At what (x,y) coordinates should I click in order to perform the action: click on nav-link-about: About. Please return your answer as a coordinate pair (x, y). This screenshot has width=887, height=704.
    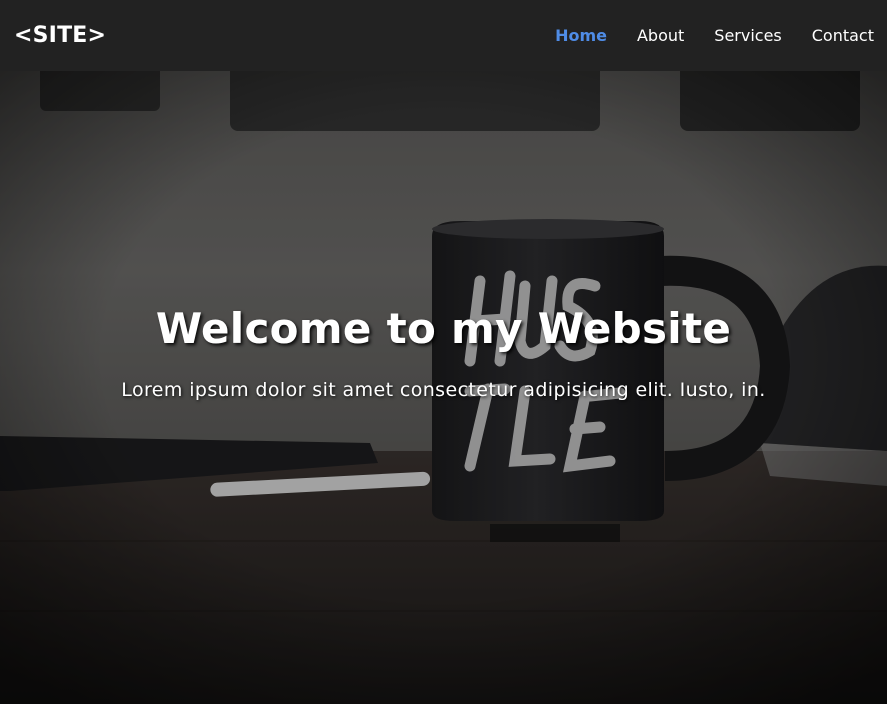
    Looking at the image, I should click on (660, 35).